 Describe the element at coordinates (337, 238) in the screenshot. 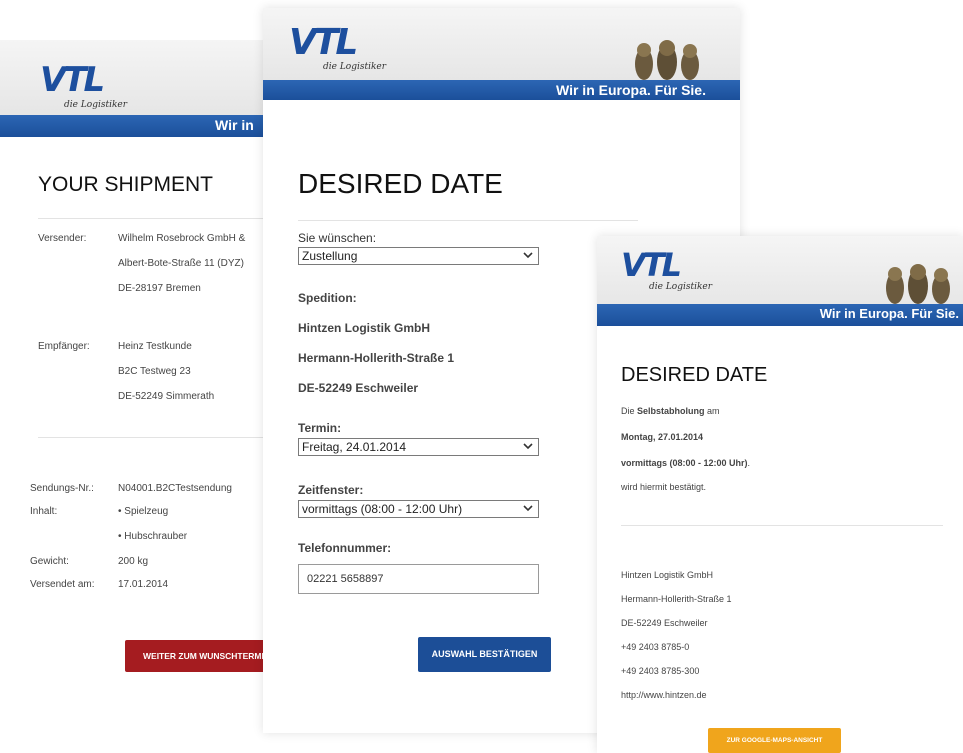

I see `wish-label: Sie wünschen:` at that location.